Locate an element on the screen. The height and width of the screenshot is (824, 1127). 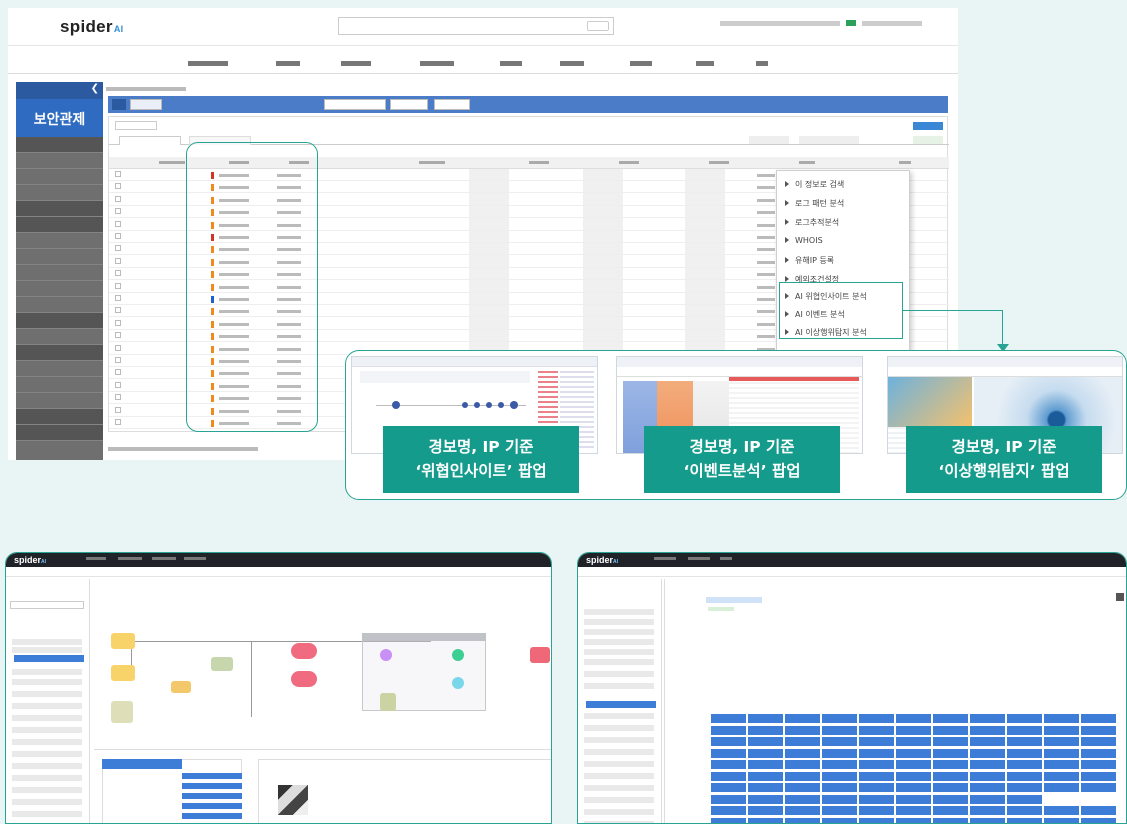
search-input is located at coordinates (476, 26).